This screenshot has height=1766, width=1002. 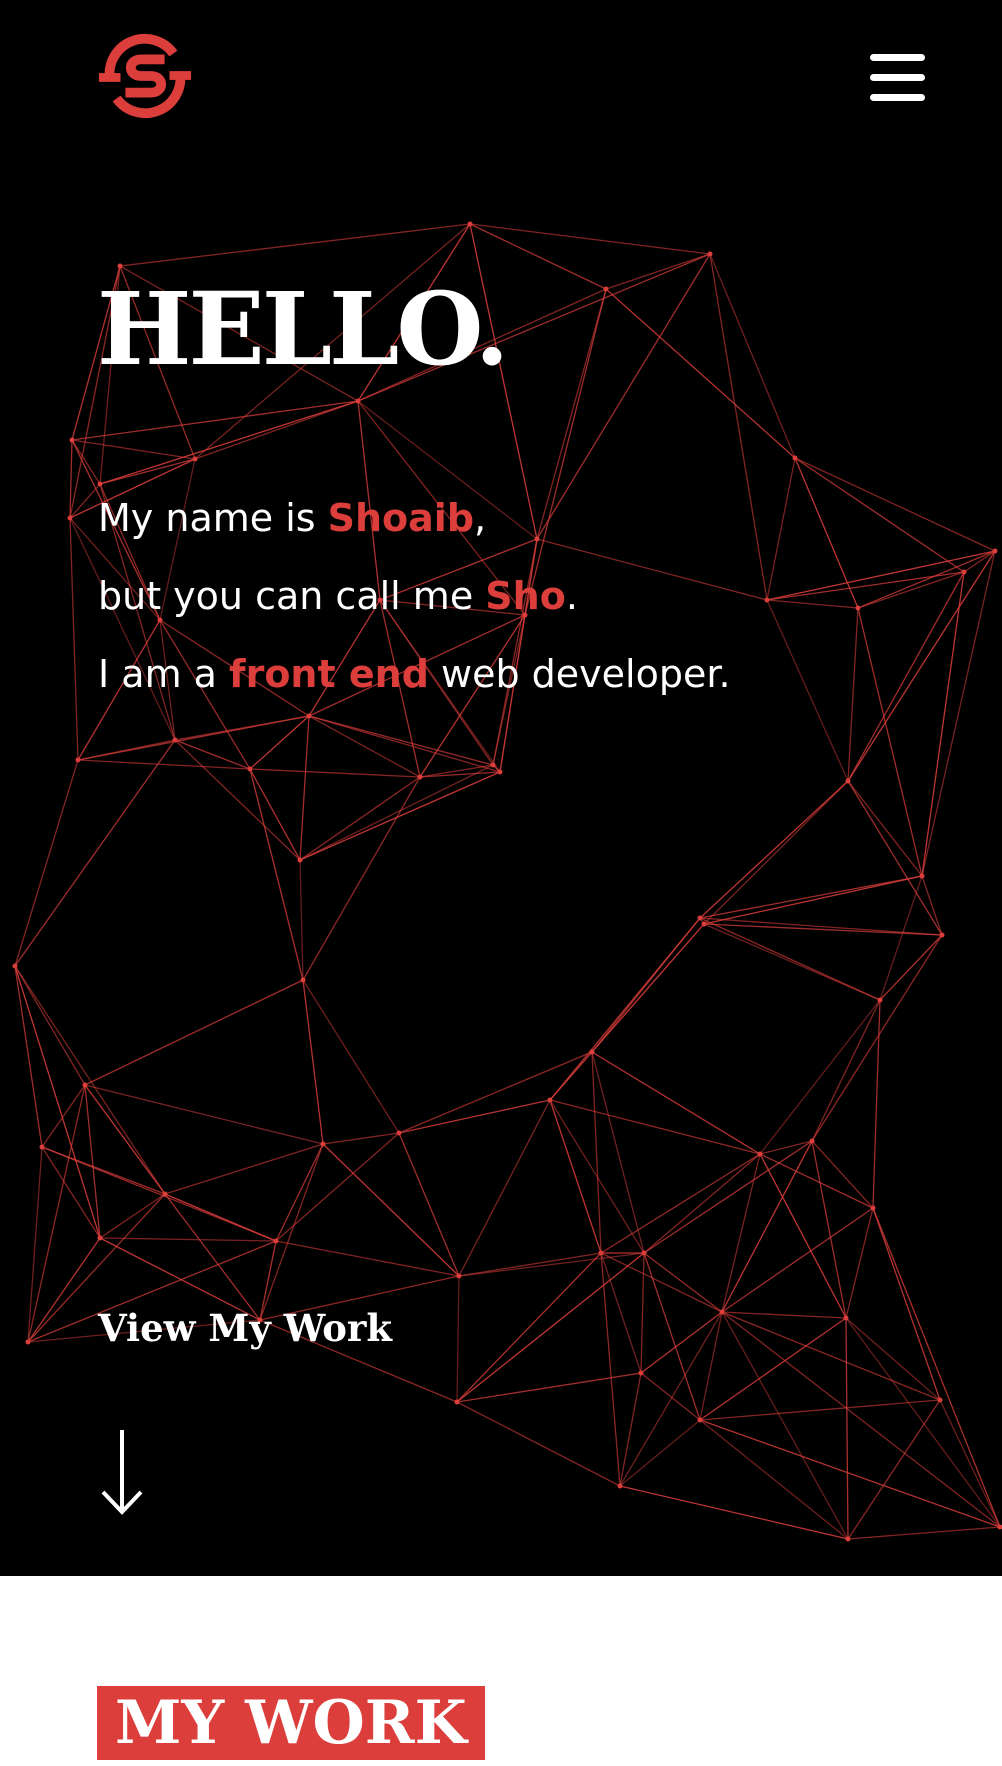 What do you see at coordinates (145, 76) in the screenshot?
I see `s-monogram-logo-icon` at bounding box center [145, 76].